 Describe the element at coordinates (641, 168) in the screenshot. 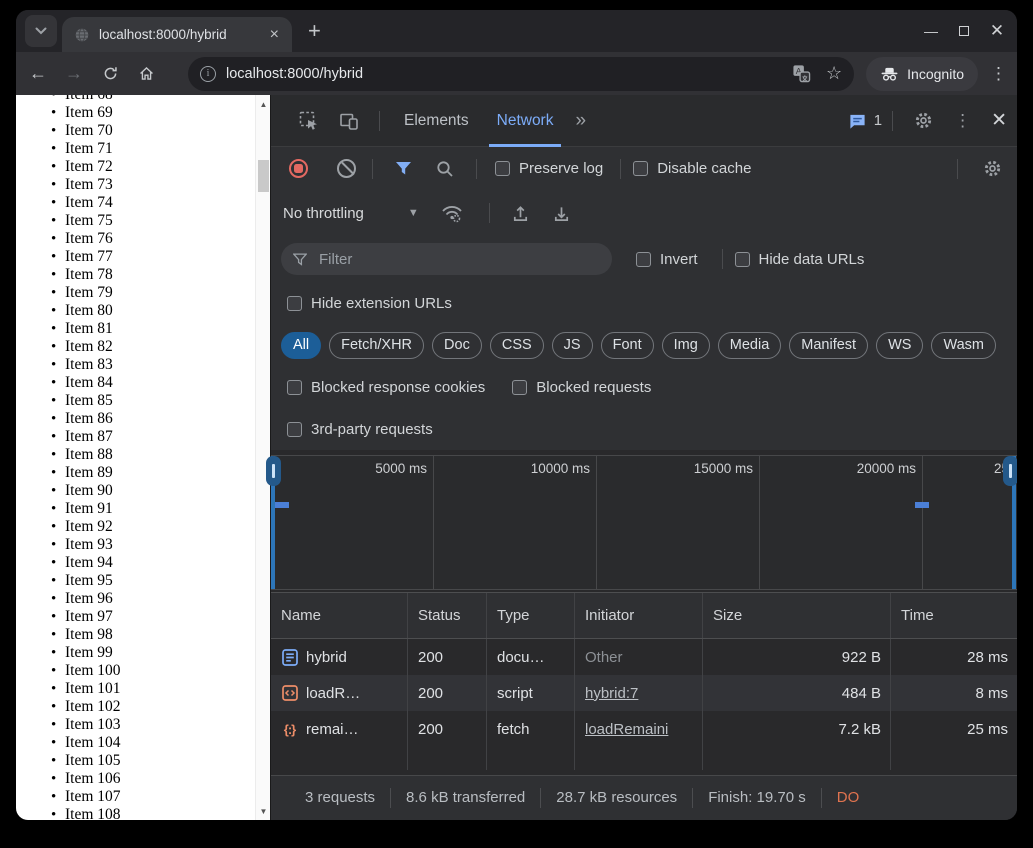

I see `disable-cache-checkbox` at that location.